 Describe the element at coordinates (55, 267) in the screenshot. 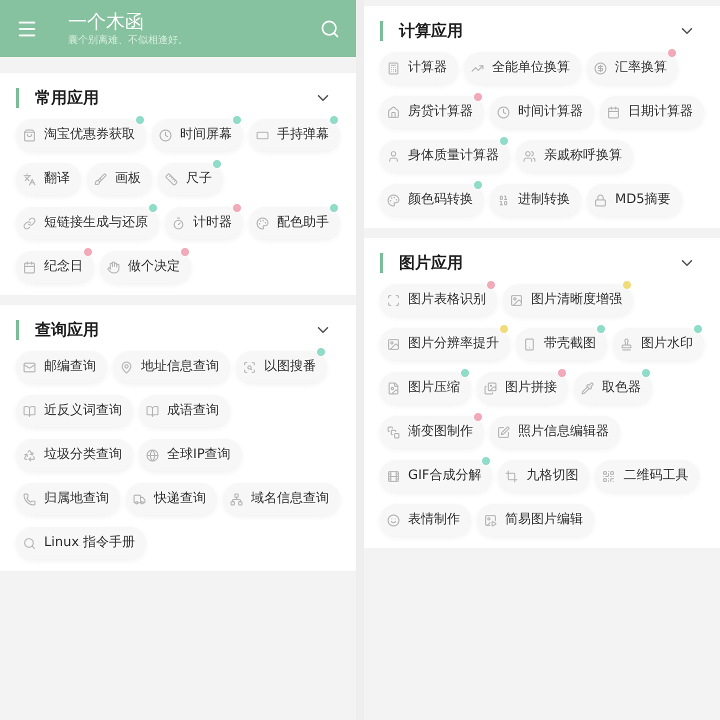

I see `app-chip: 纪念日` at that location.